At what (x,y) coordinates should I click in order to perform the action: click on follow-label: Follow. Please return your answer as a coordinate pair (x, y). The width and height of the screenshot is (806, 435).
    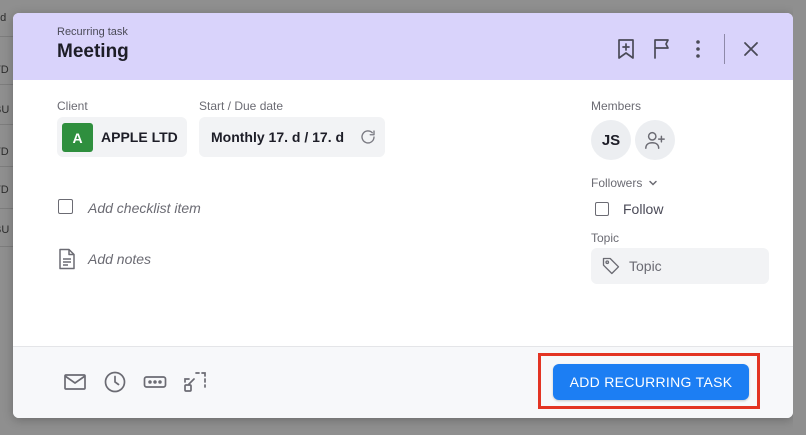
    Looking at the image, I should click on (643, 209).